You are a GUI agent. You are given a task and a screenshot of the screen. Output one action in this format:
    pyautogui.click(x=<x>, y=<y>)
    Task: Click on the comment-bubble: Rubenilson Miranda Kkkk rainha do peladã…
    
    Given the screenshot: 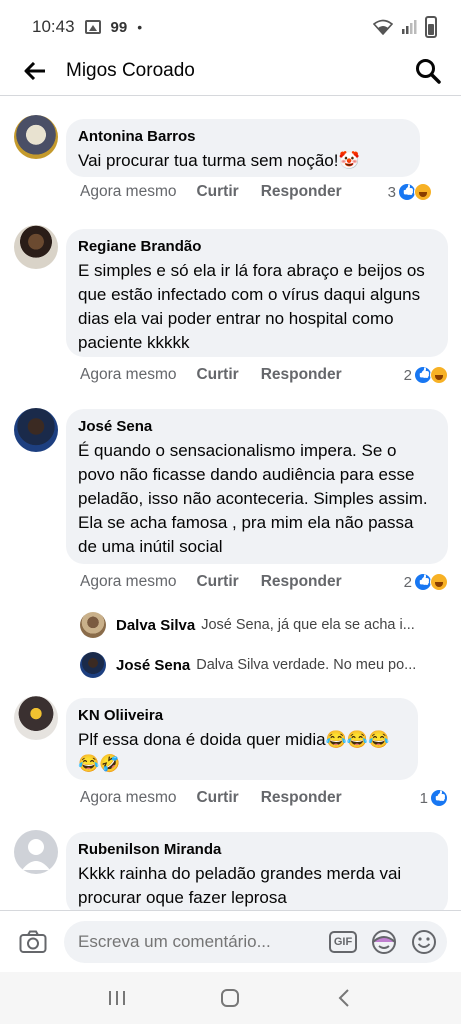 What is the action you would take?
    pyautogui.click(x=257, y=874)
    